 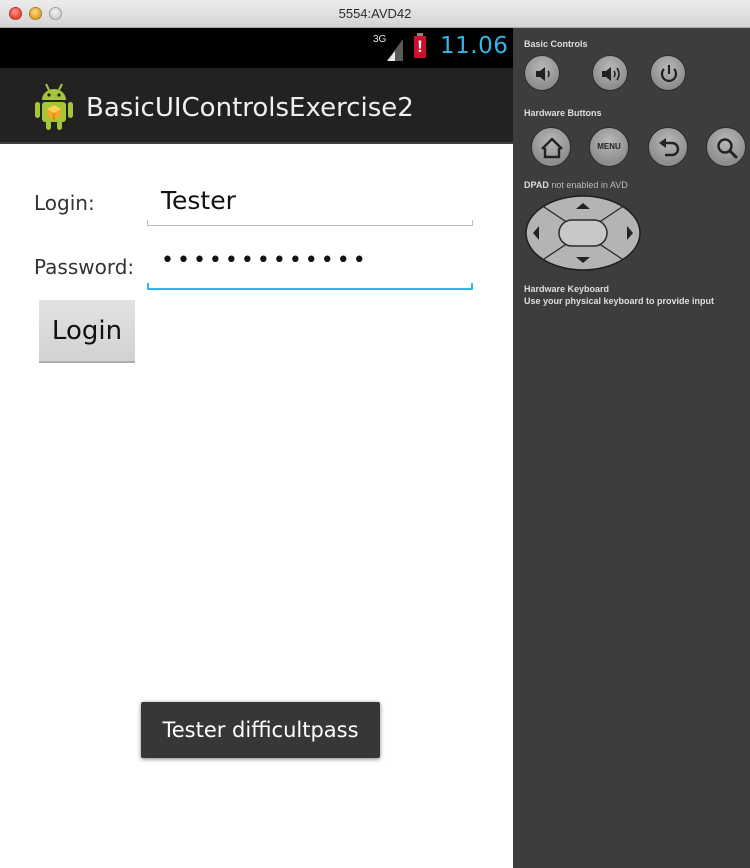 I want to click on back-icon, so click(x=668, y=147).